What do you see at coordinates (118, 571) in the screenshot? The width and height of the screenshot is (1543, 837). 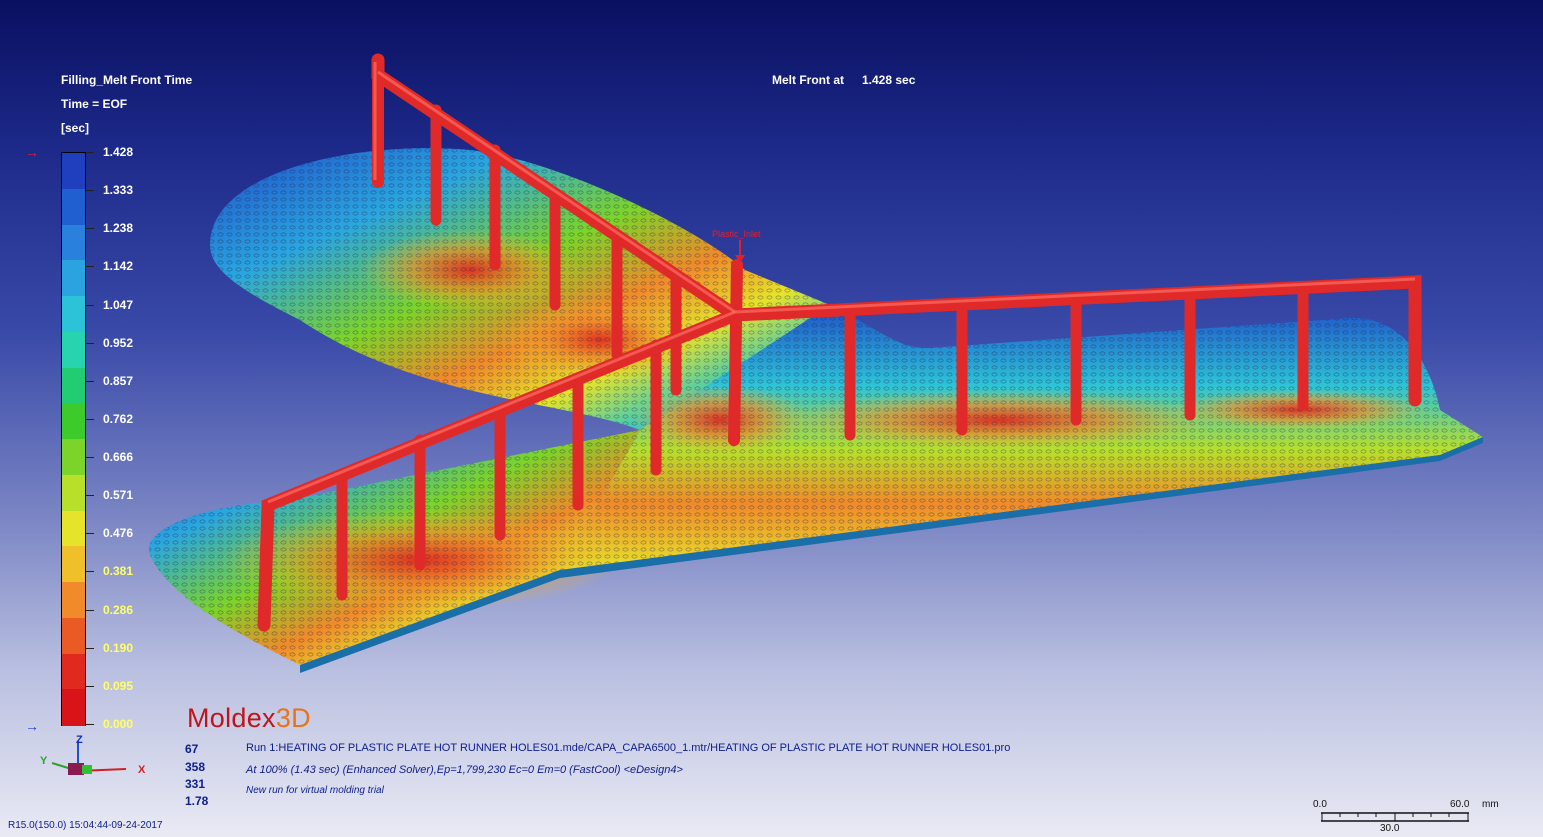 I see `color-scale-tick-label: 0.381` at bounding box center [118, 571].